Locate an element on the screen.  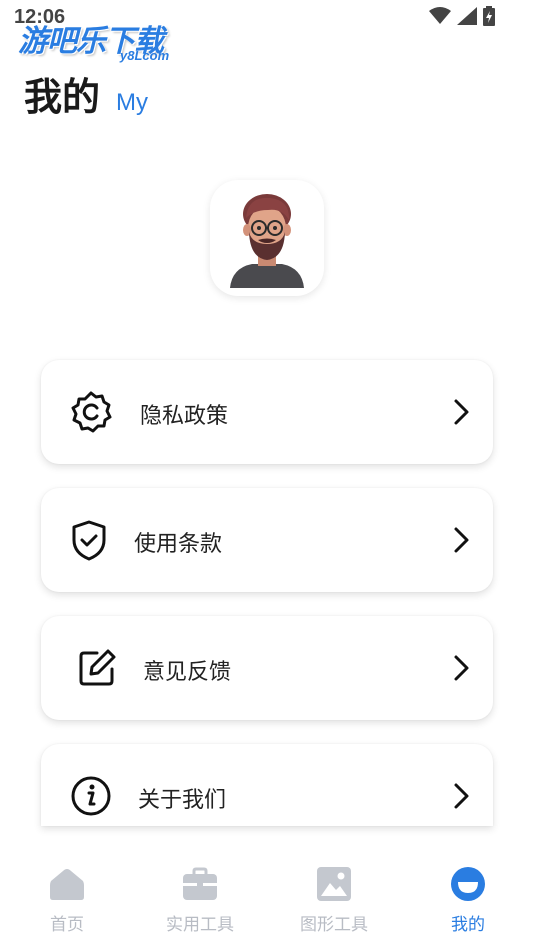
shield-check-icon is located at coordinates (89, 540).